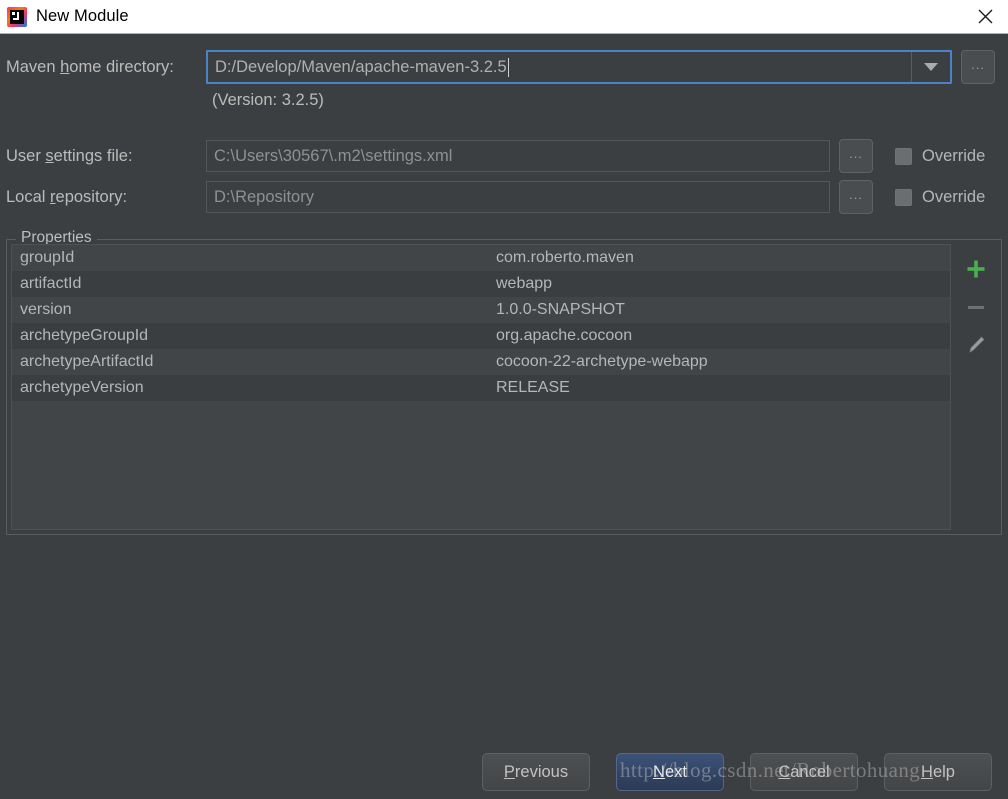 The image size is (1008, 799). What do you see at coordinates (84, 335) in the screenshot?
I see `property-name-cell: archetypeGroupId` at bounding box center [84, 335].